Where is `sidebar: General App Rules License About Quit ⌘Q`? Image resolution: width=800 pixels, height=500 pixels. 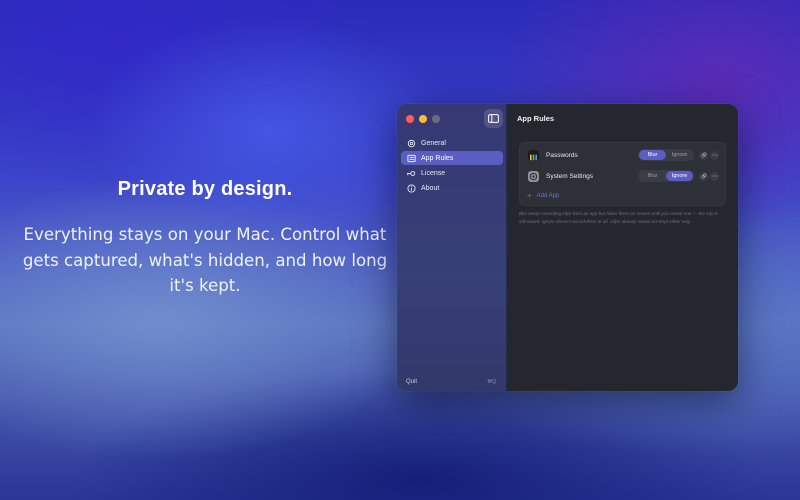 sidebar: General App Rules License About Quit ⌘Q is located at coordinates (452, 247).